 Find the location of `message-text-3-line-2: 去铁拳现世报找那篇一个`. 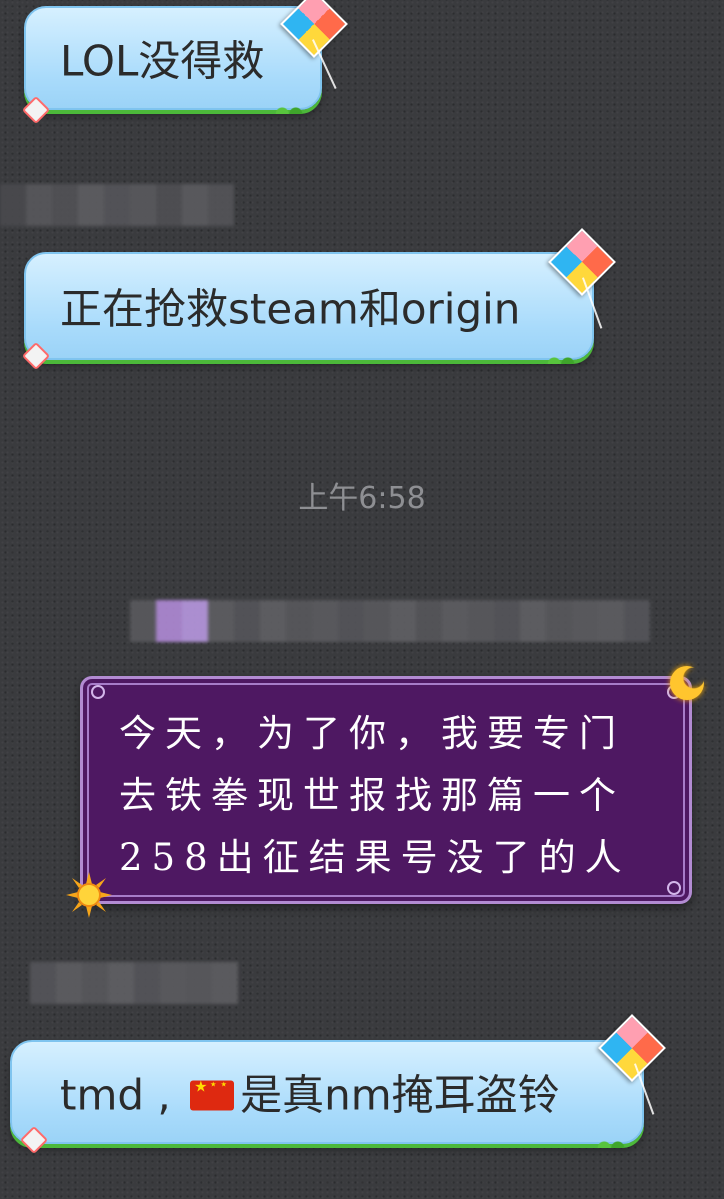

message-text-3-line-2: 去铁拳现世报找那篇一个 is located at coordinates (372, 795).